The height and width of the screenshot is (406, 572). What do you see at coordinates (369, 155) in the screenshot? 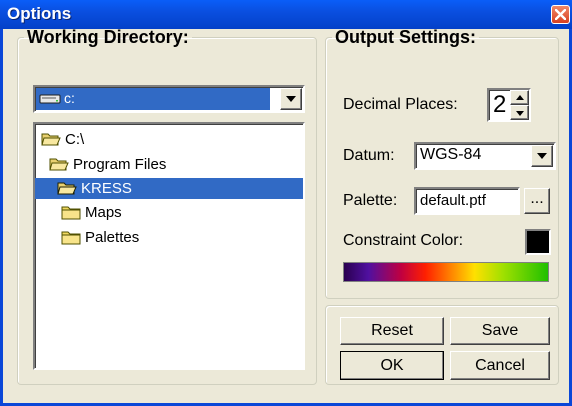
I see `datum-label: Datum:` at bounding box center [369, 155].